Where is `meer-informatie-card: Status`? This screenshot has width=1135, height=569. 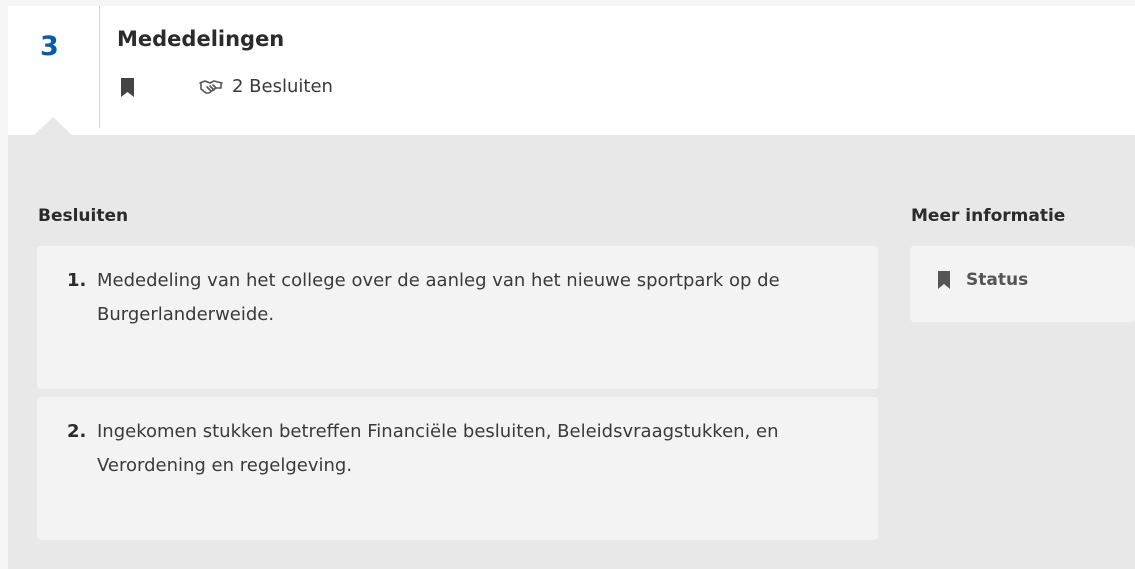
meer-informatie-card: Status is located at coordinates (1022, 284).